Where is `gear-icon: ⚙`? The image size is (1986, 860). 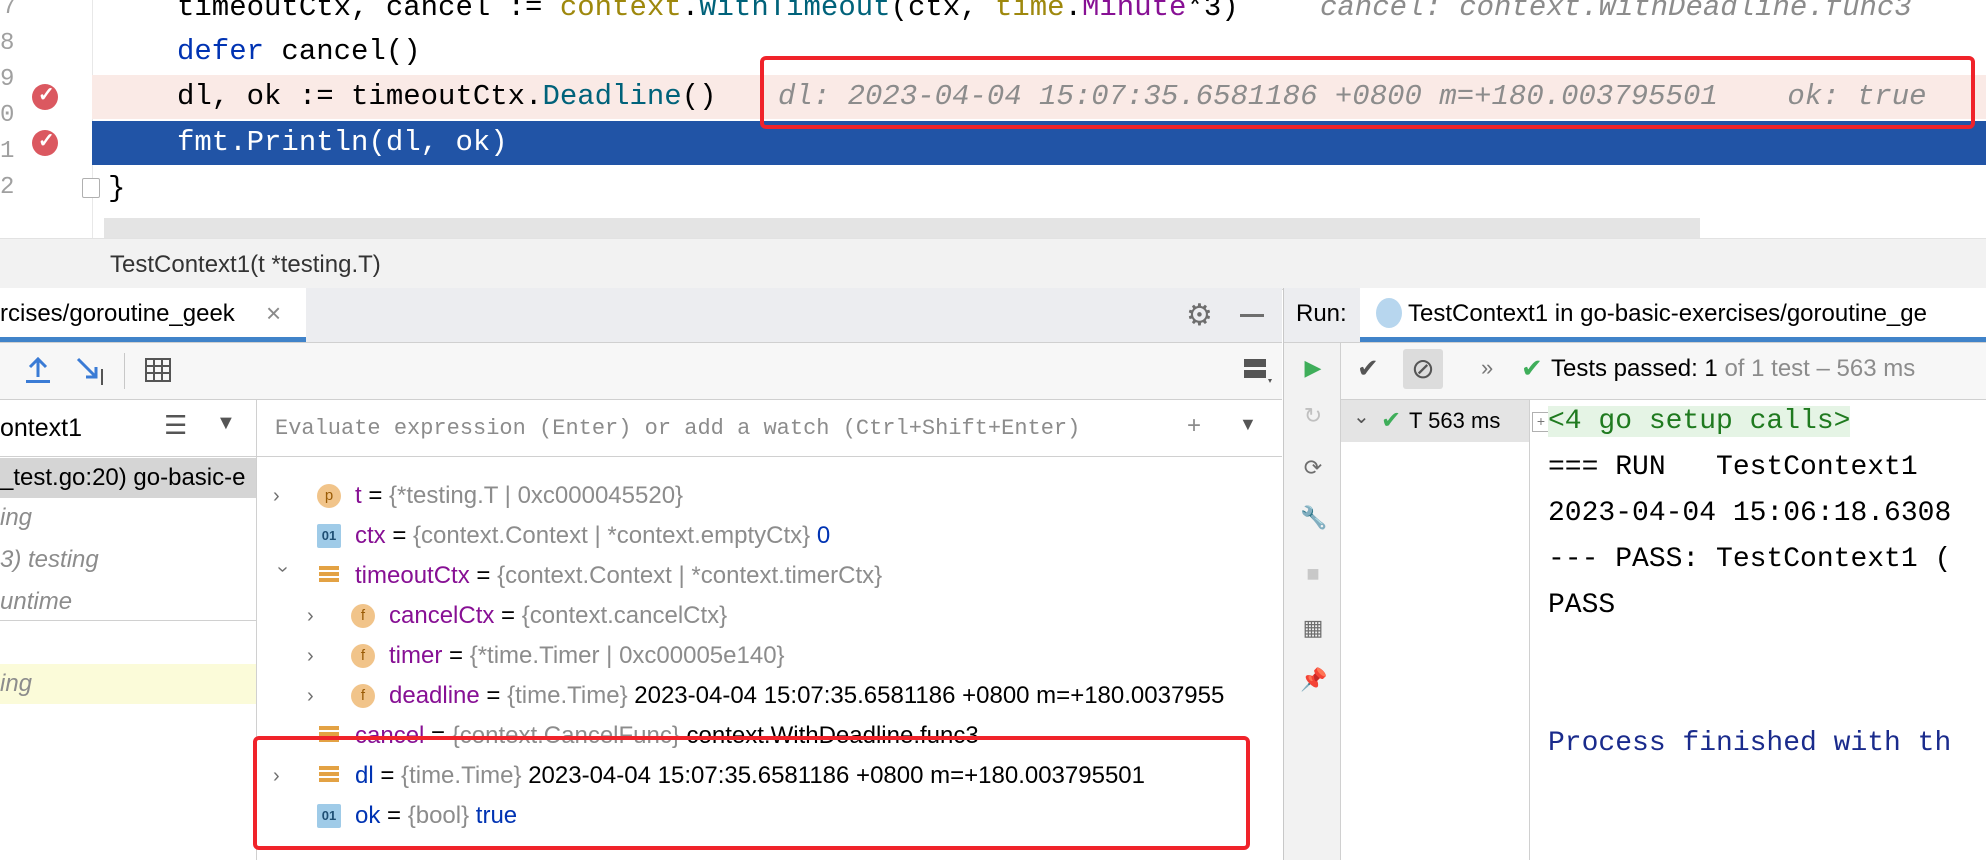 gear-icon: ⚙ is located at coordinates (1199, 315).